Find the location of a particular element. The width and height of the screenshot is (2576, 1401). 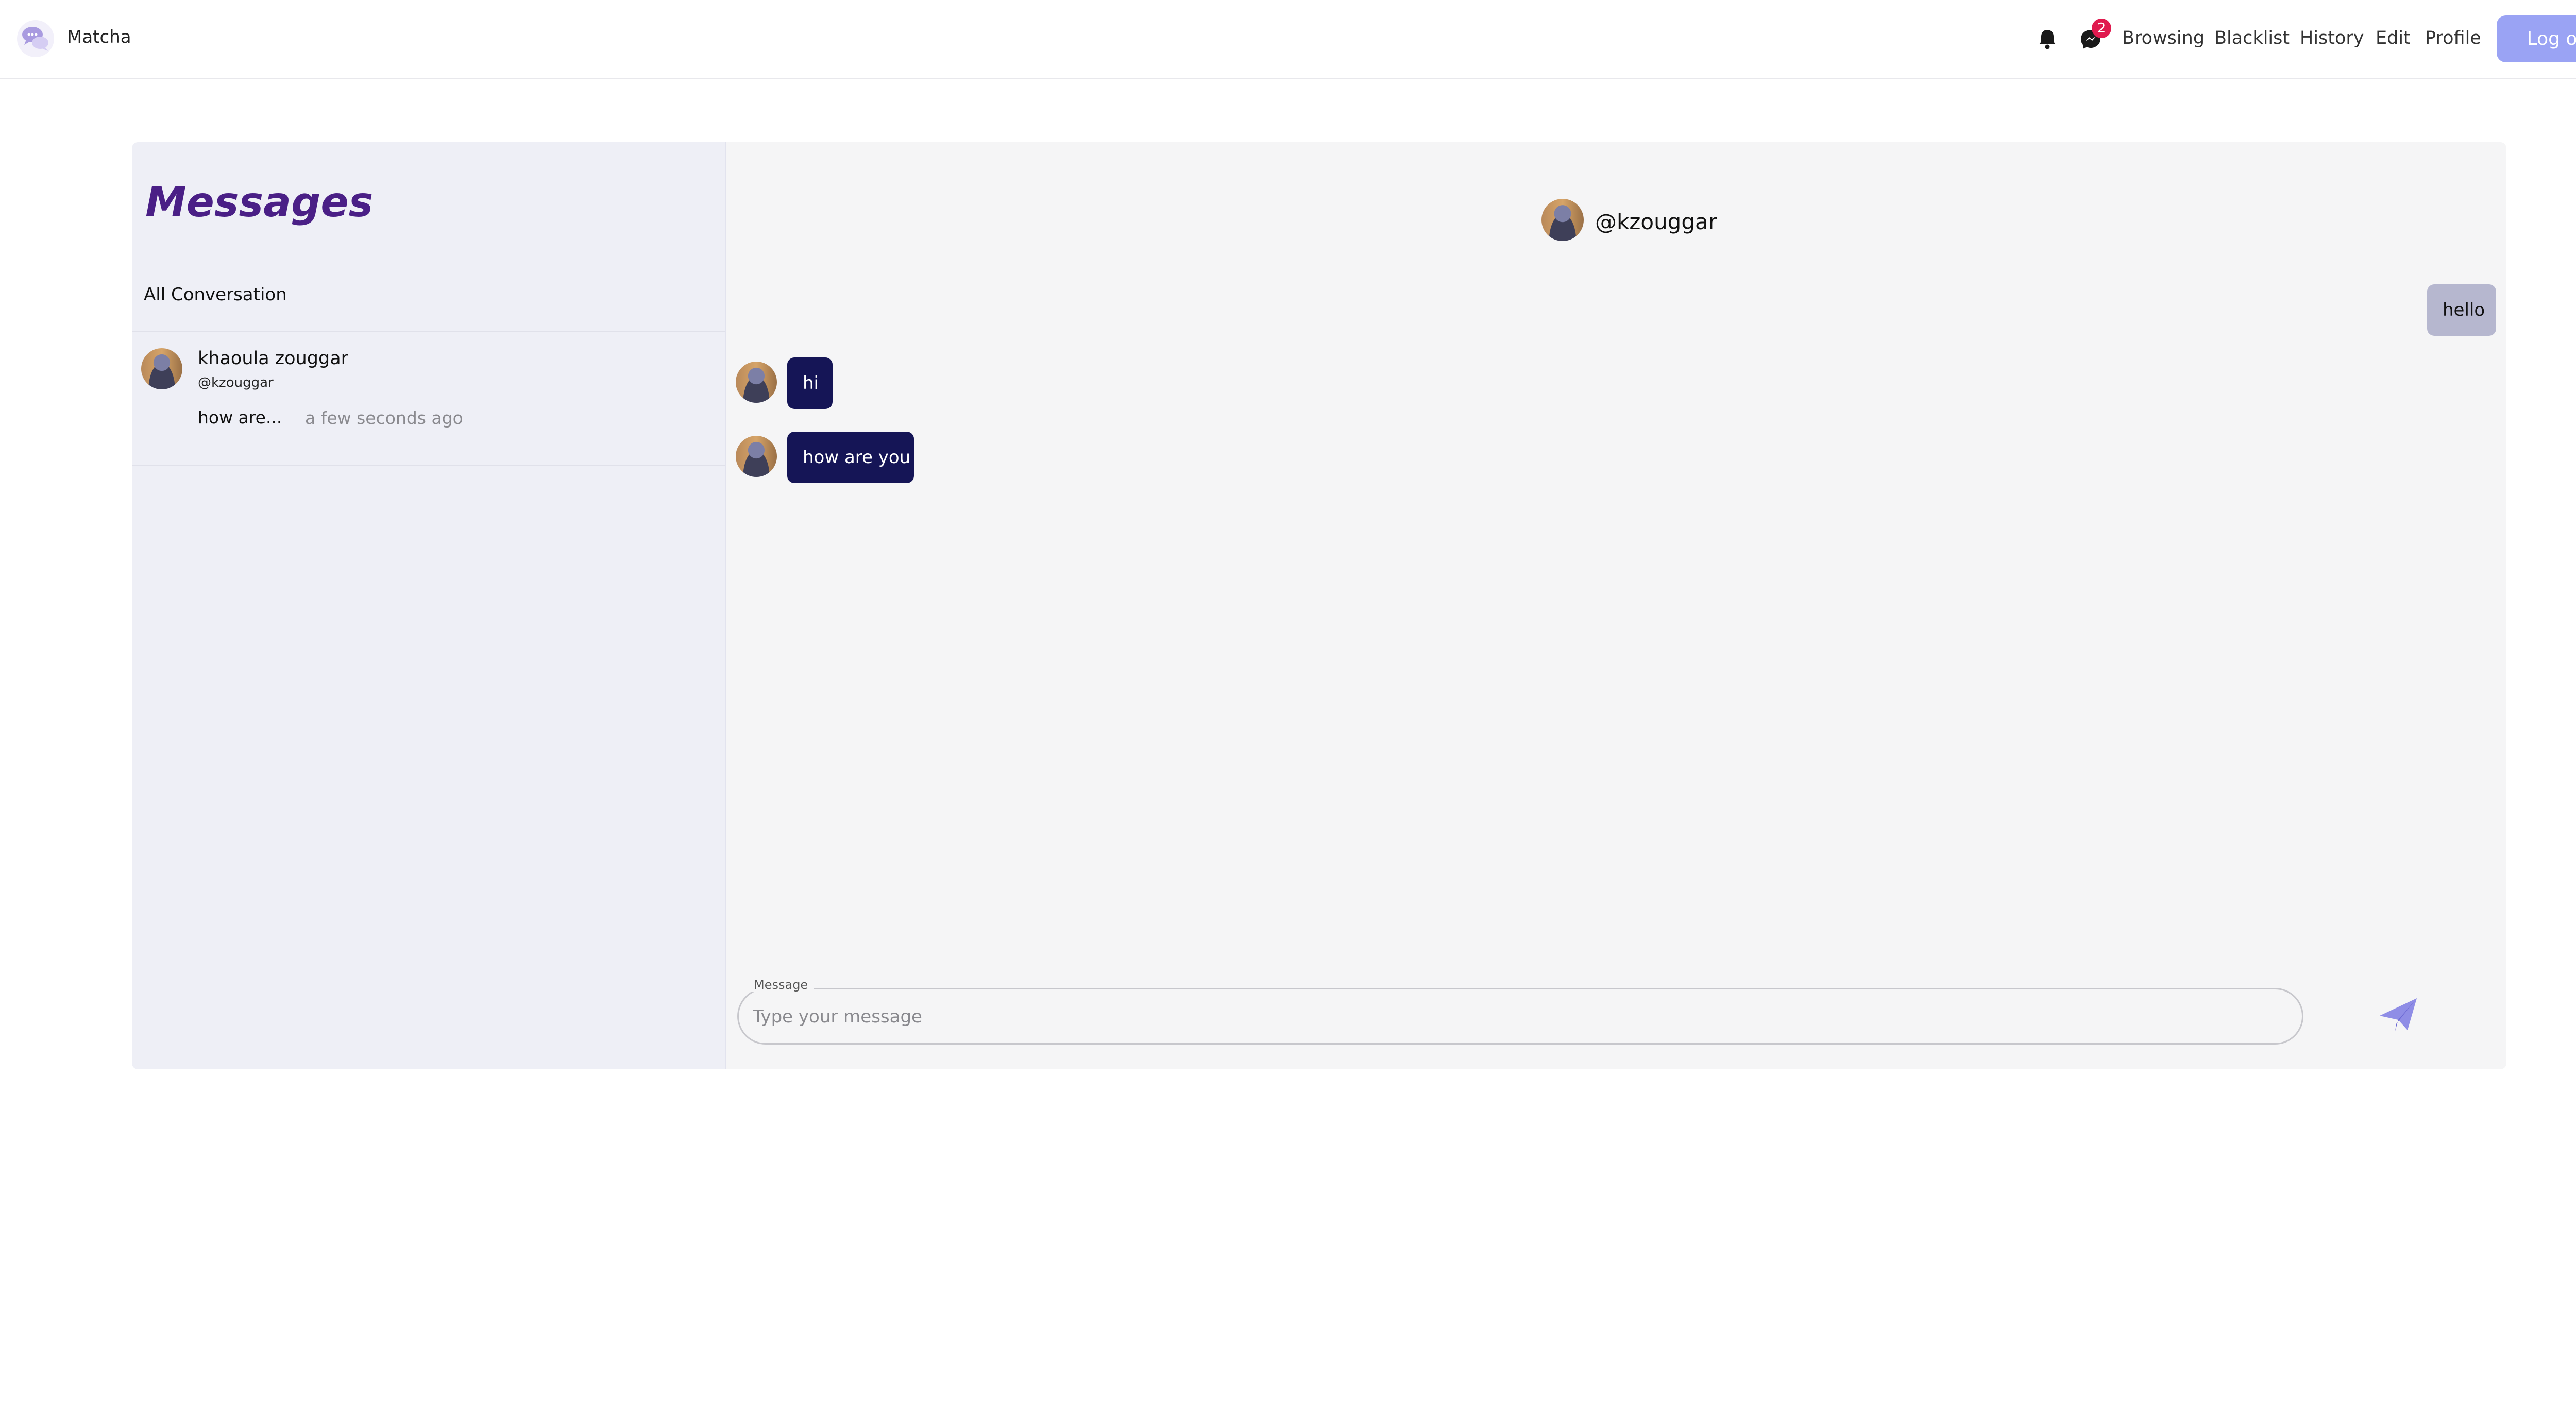

messages-count-badge: 2 is located at coordinates (2101, 28).